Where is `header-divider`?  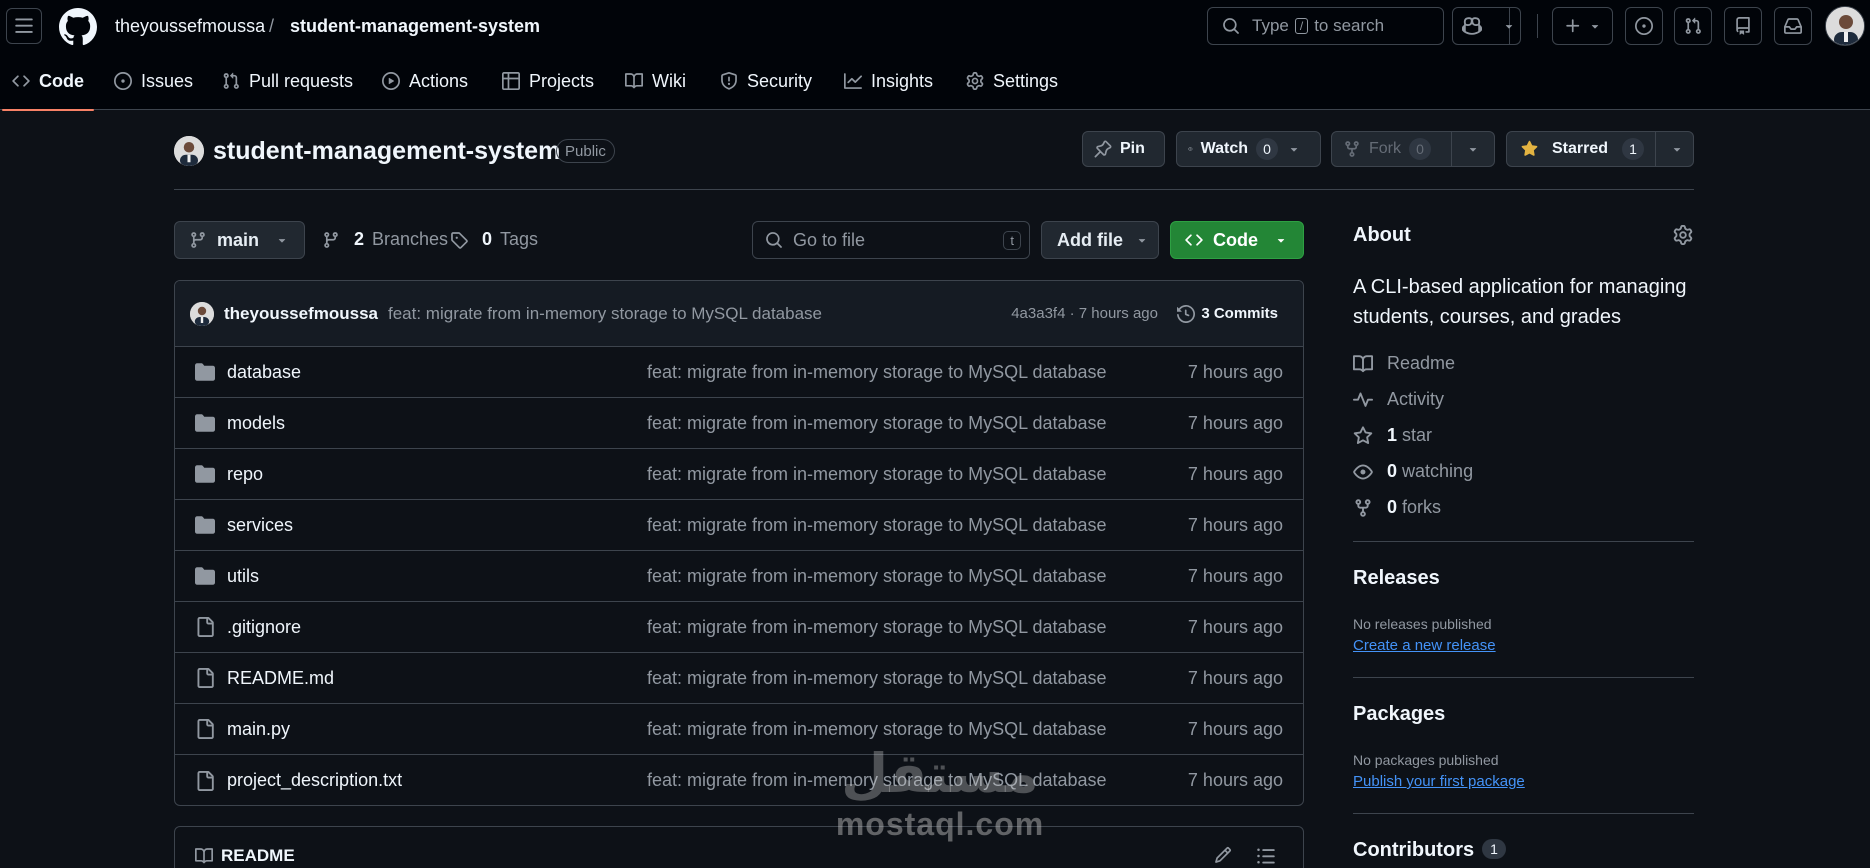
header-divider is located at coordinates (1537, 26).